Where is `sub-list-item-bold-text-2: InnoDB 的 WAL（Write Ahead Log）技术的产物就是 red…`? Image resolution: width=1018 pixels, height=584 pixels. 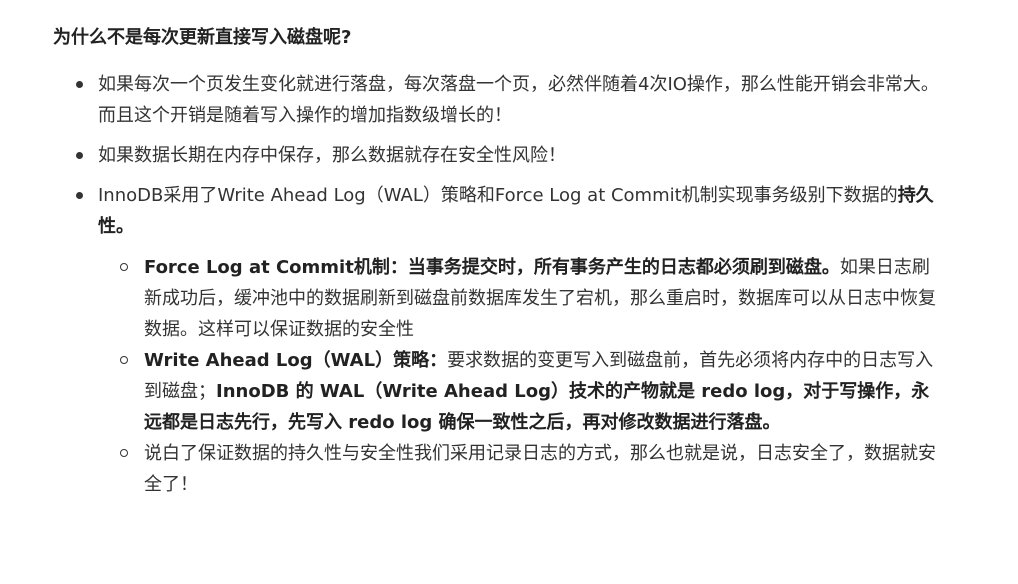
sub-list-item-bold-text-2: InnoDB 的 WAL（Write Ahead Log）技术的产物就是 red… is located at coordinates (537, 407).